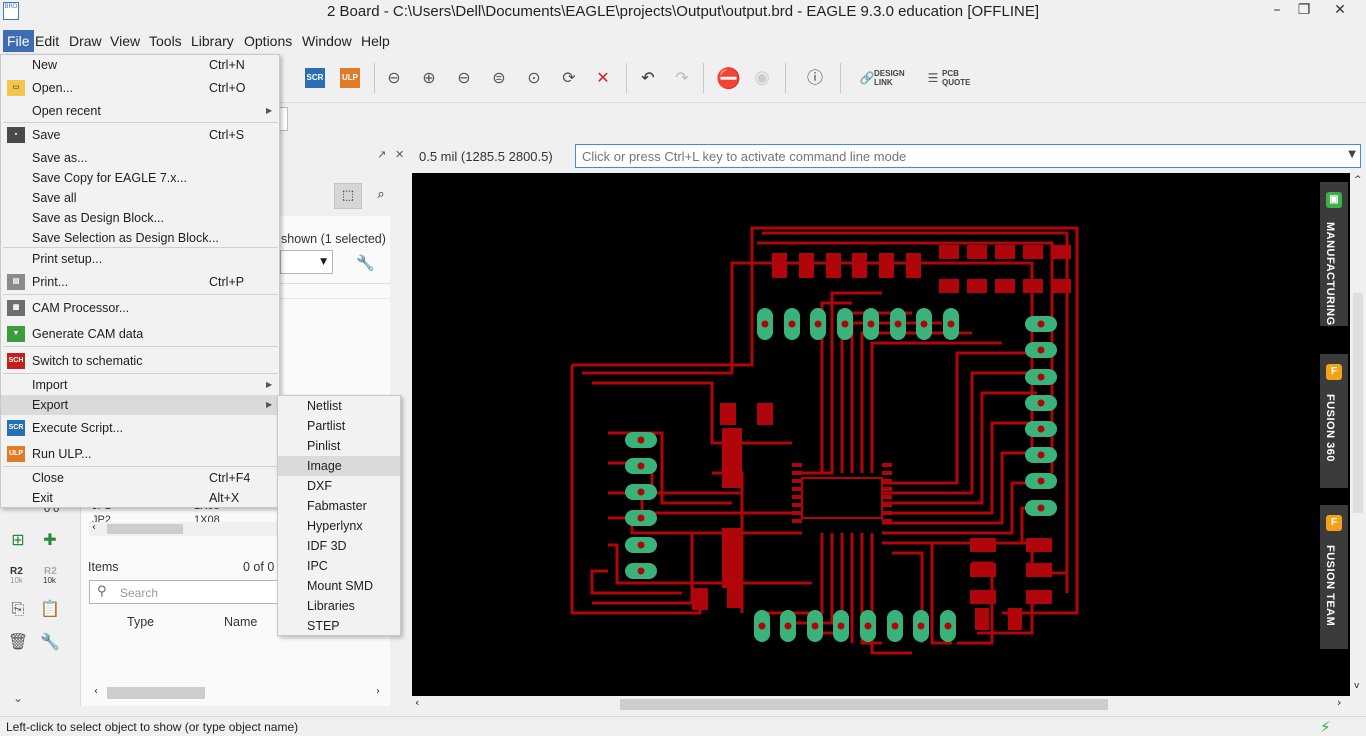 The image size is (1366, 736). Describe the element at coordinates (348, 196) in the screenshot. I see `select-mode-icon: ⬚` at that location.